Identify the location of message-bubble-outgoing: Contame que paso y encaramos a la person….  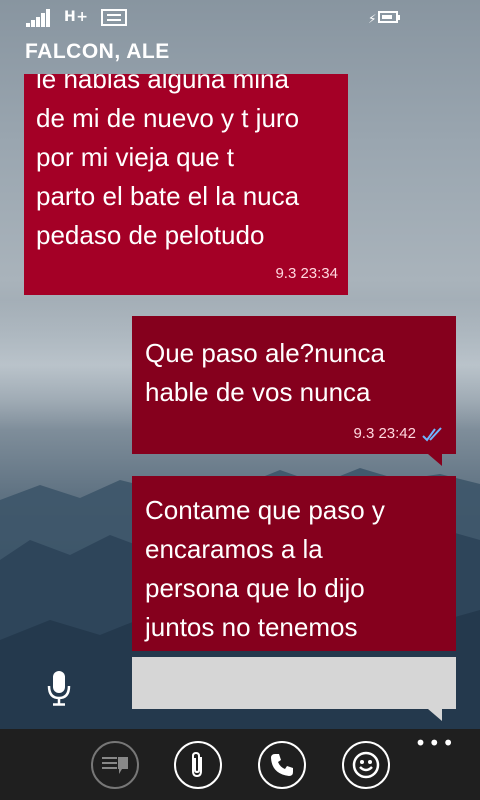
(294, 563).